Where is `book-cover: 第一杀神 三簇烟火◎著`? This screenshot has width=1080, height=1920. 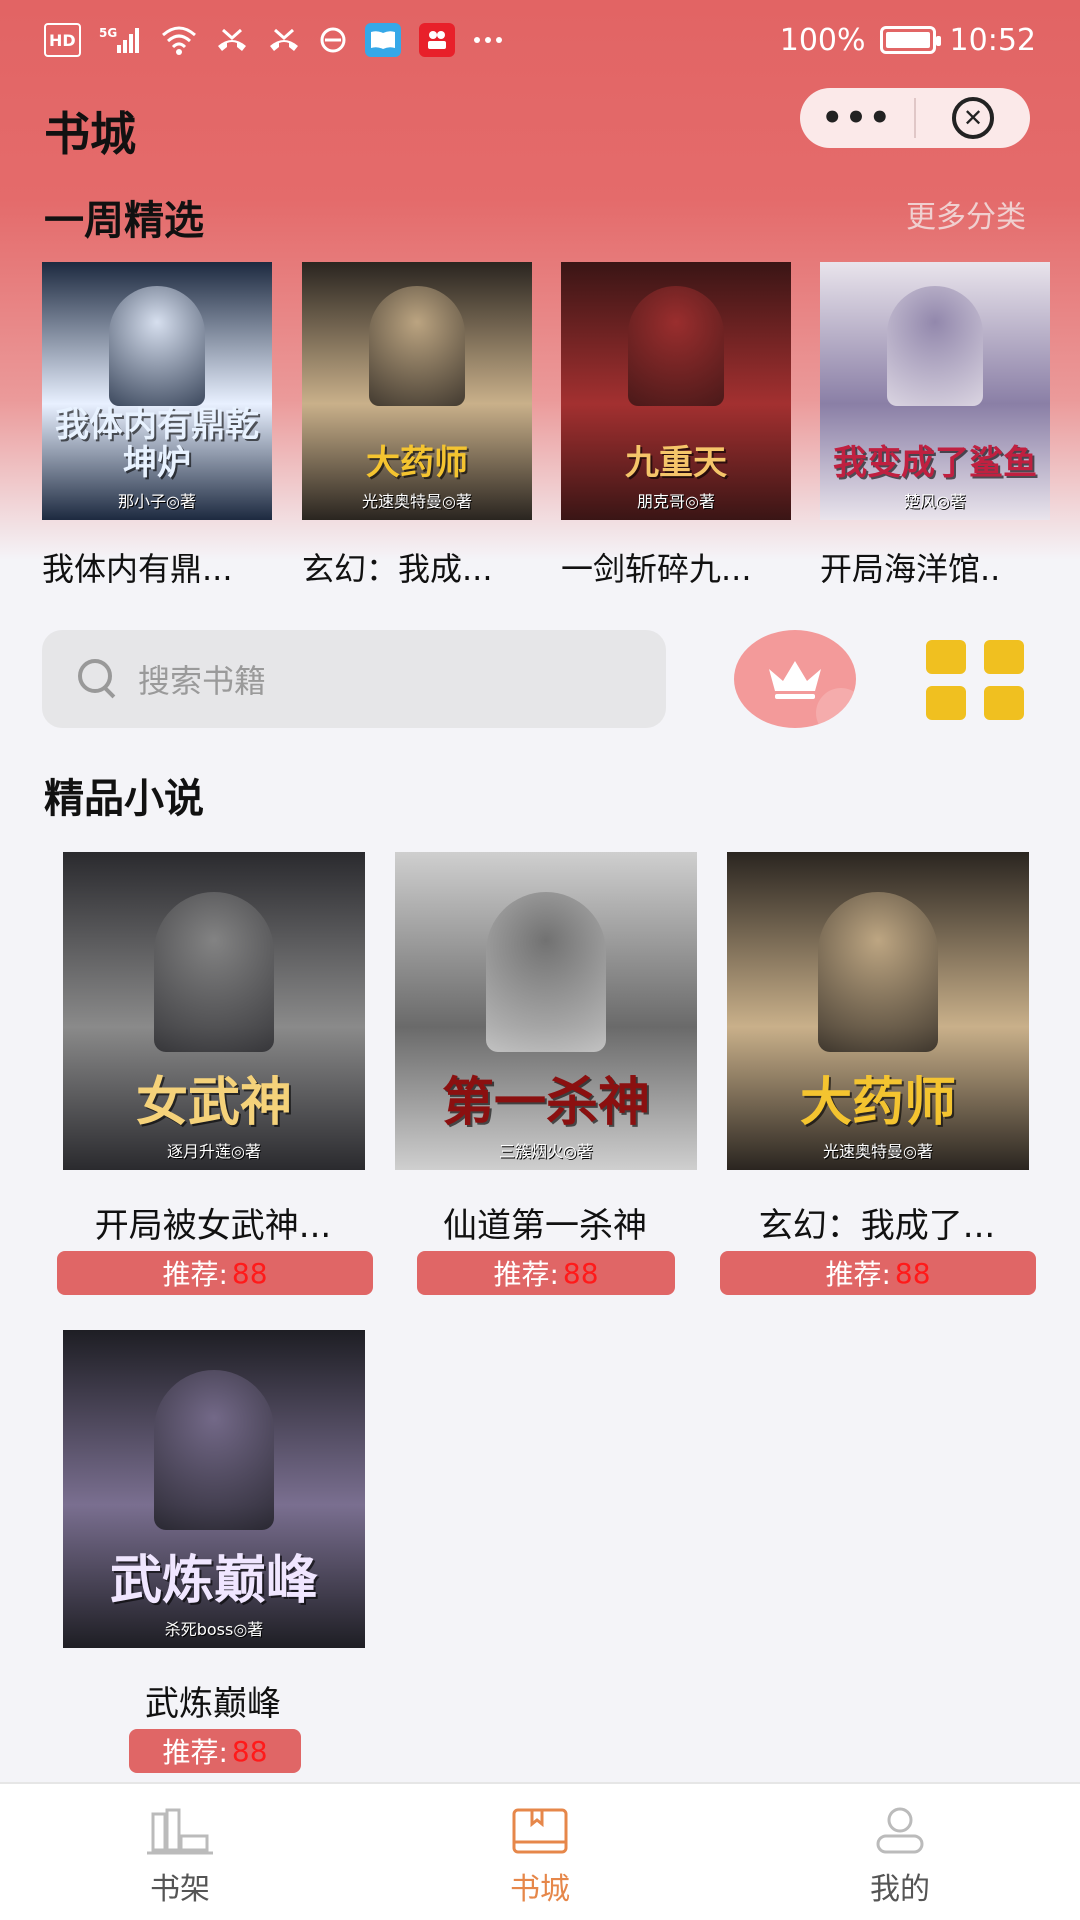 book-cover: 第一杀神 三簇烟火◎著 is located at coordinates (546, 1011).